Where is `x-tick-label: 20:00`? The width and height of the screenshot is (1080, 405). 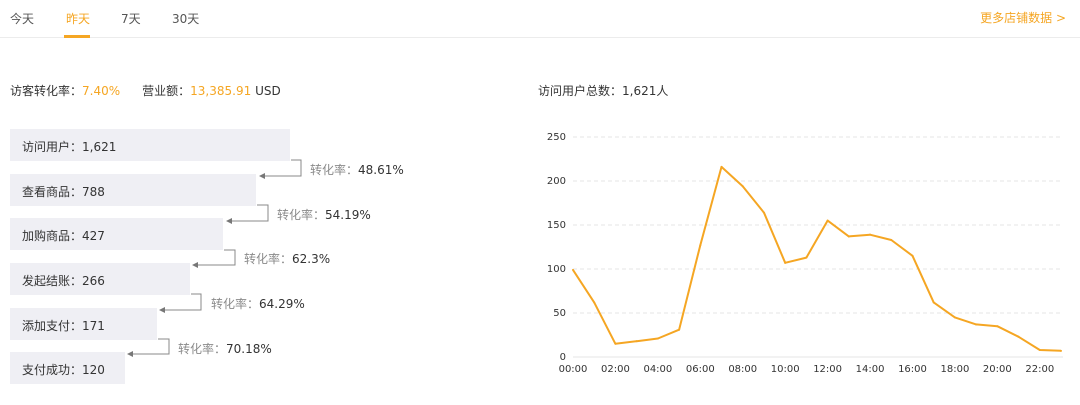 x-tick-label: 20:00 is located at coordinates (997, 369).